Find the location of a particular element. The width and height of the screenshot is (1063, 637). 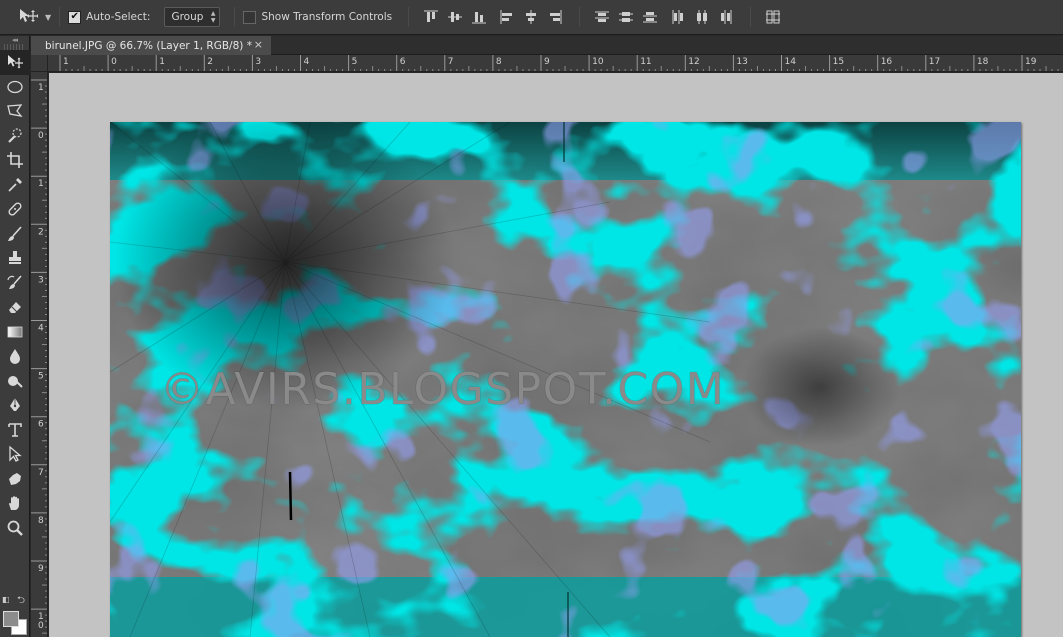

eraser-tool is located at coordinates (15, 307).